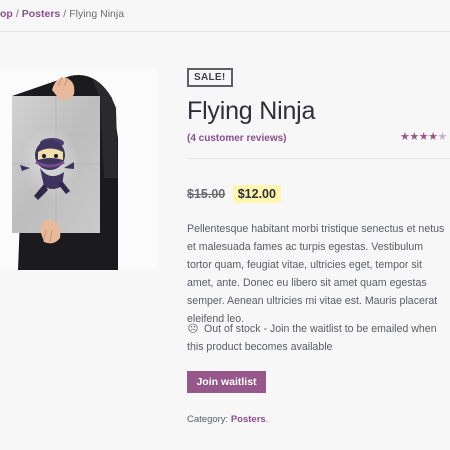 The height and width of the screenshot is (450, 450). I want to click on section-divider, so click(318, 158).